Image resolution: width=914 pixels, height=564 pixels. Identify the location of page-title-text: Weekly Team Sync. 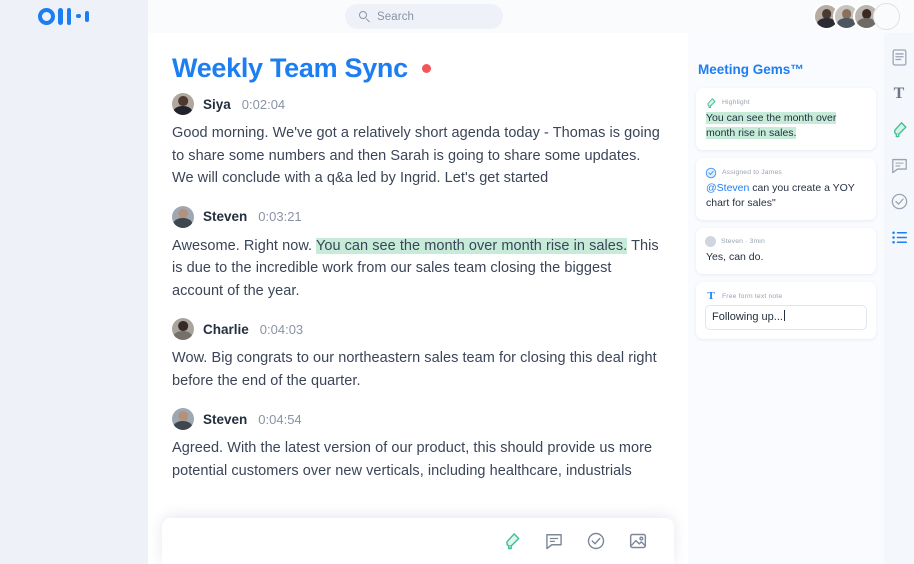
(290, 68).